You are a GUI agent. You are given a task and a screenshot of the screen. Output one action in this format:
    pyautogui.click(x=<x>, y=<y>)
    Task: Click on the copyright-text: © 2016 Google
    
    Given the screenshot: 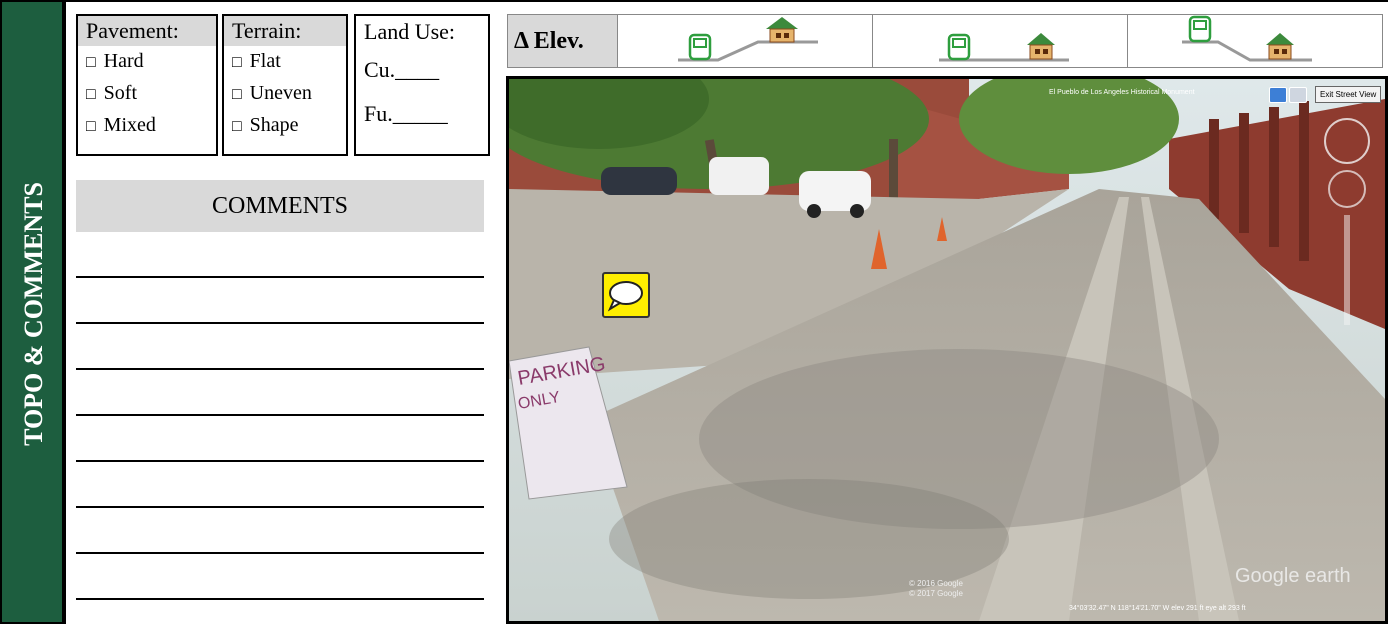 What is the action you would take?
    pyautogui.click(x=936, y=583)
    